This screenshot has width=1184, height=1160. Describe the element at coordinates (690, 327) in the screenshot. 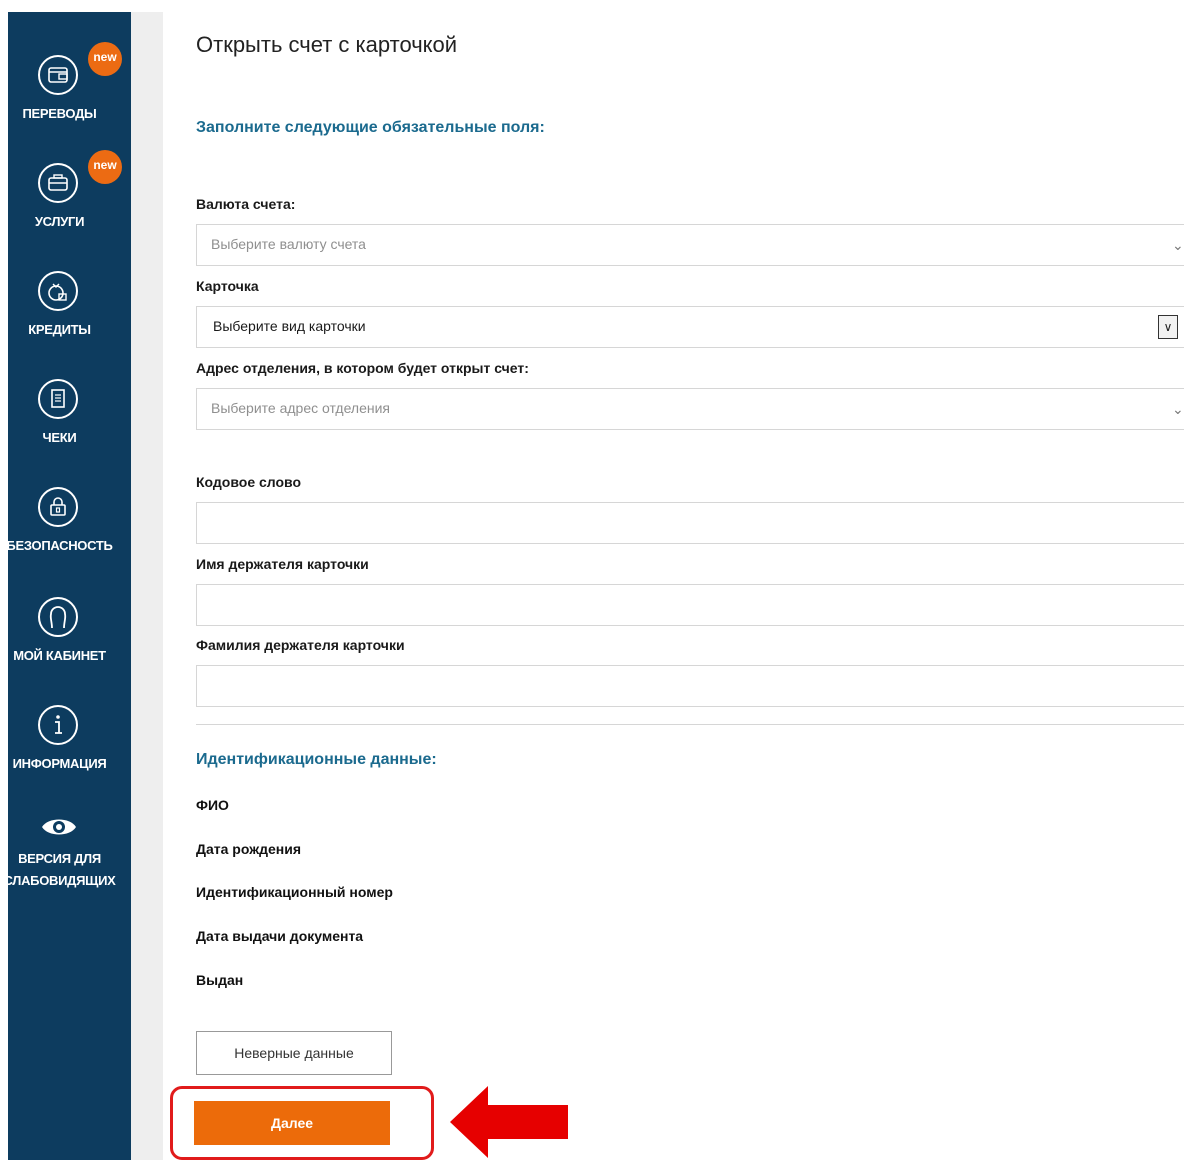

I see `card-type-select: Выберите вид карточки ∨` at that location.